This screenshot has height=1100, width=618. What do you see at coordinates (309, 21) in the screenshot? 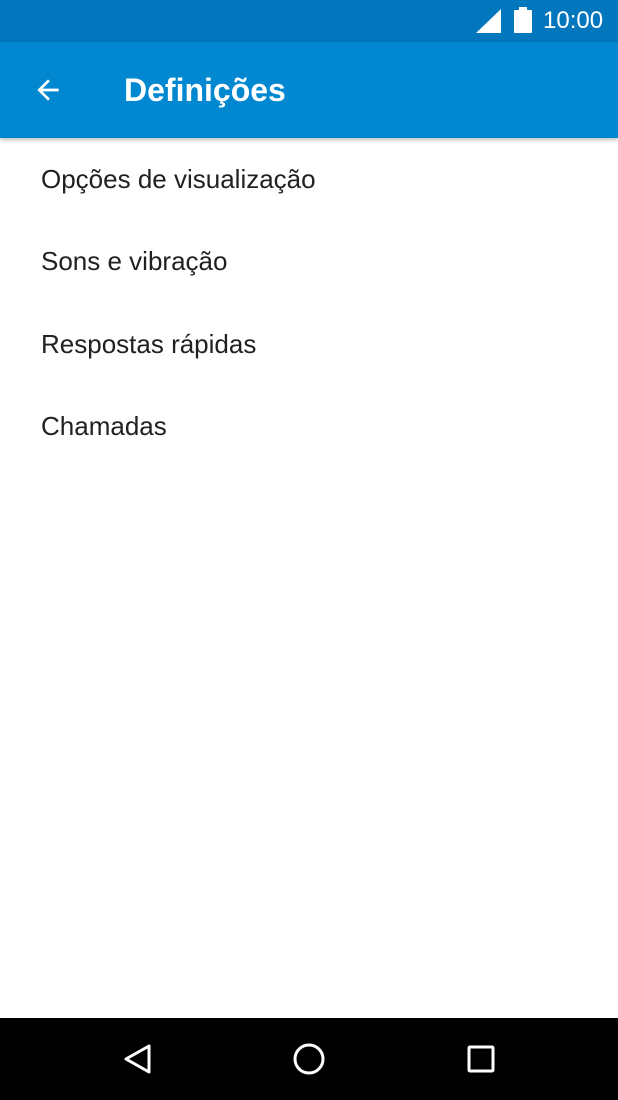
I see `status-bar: 10:00` at bounding box center [309, 21].